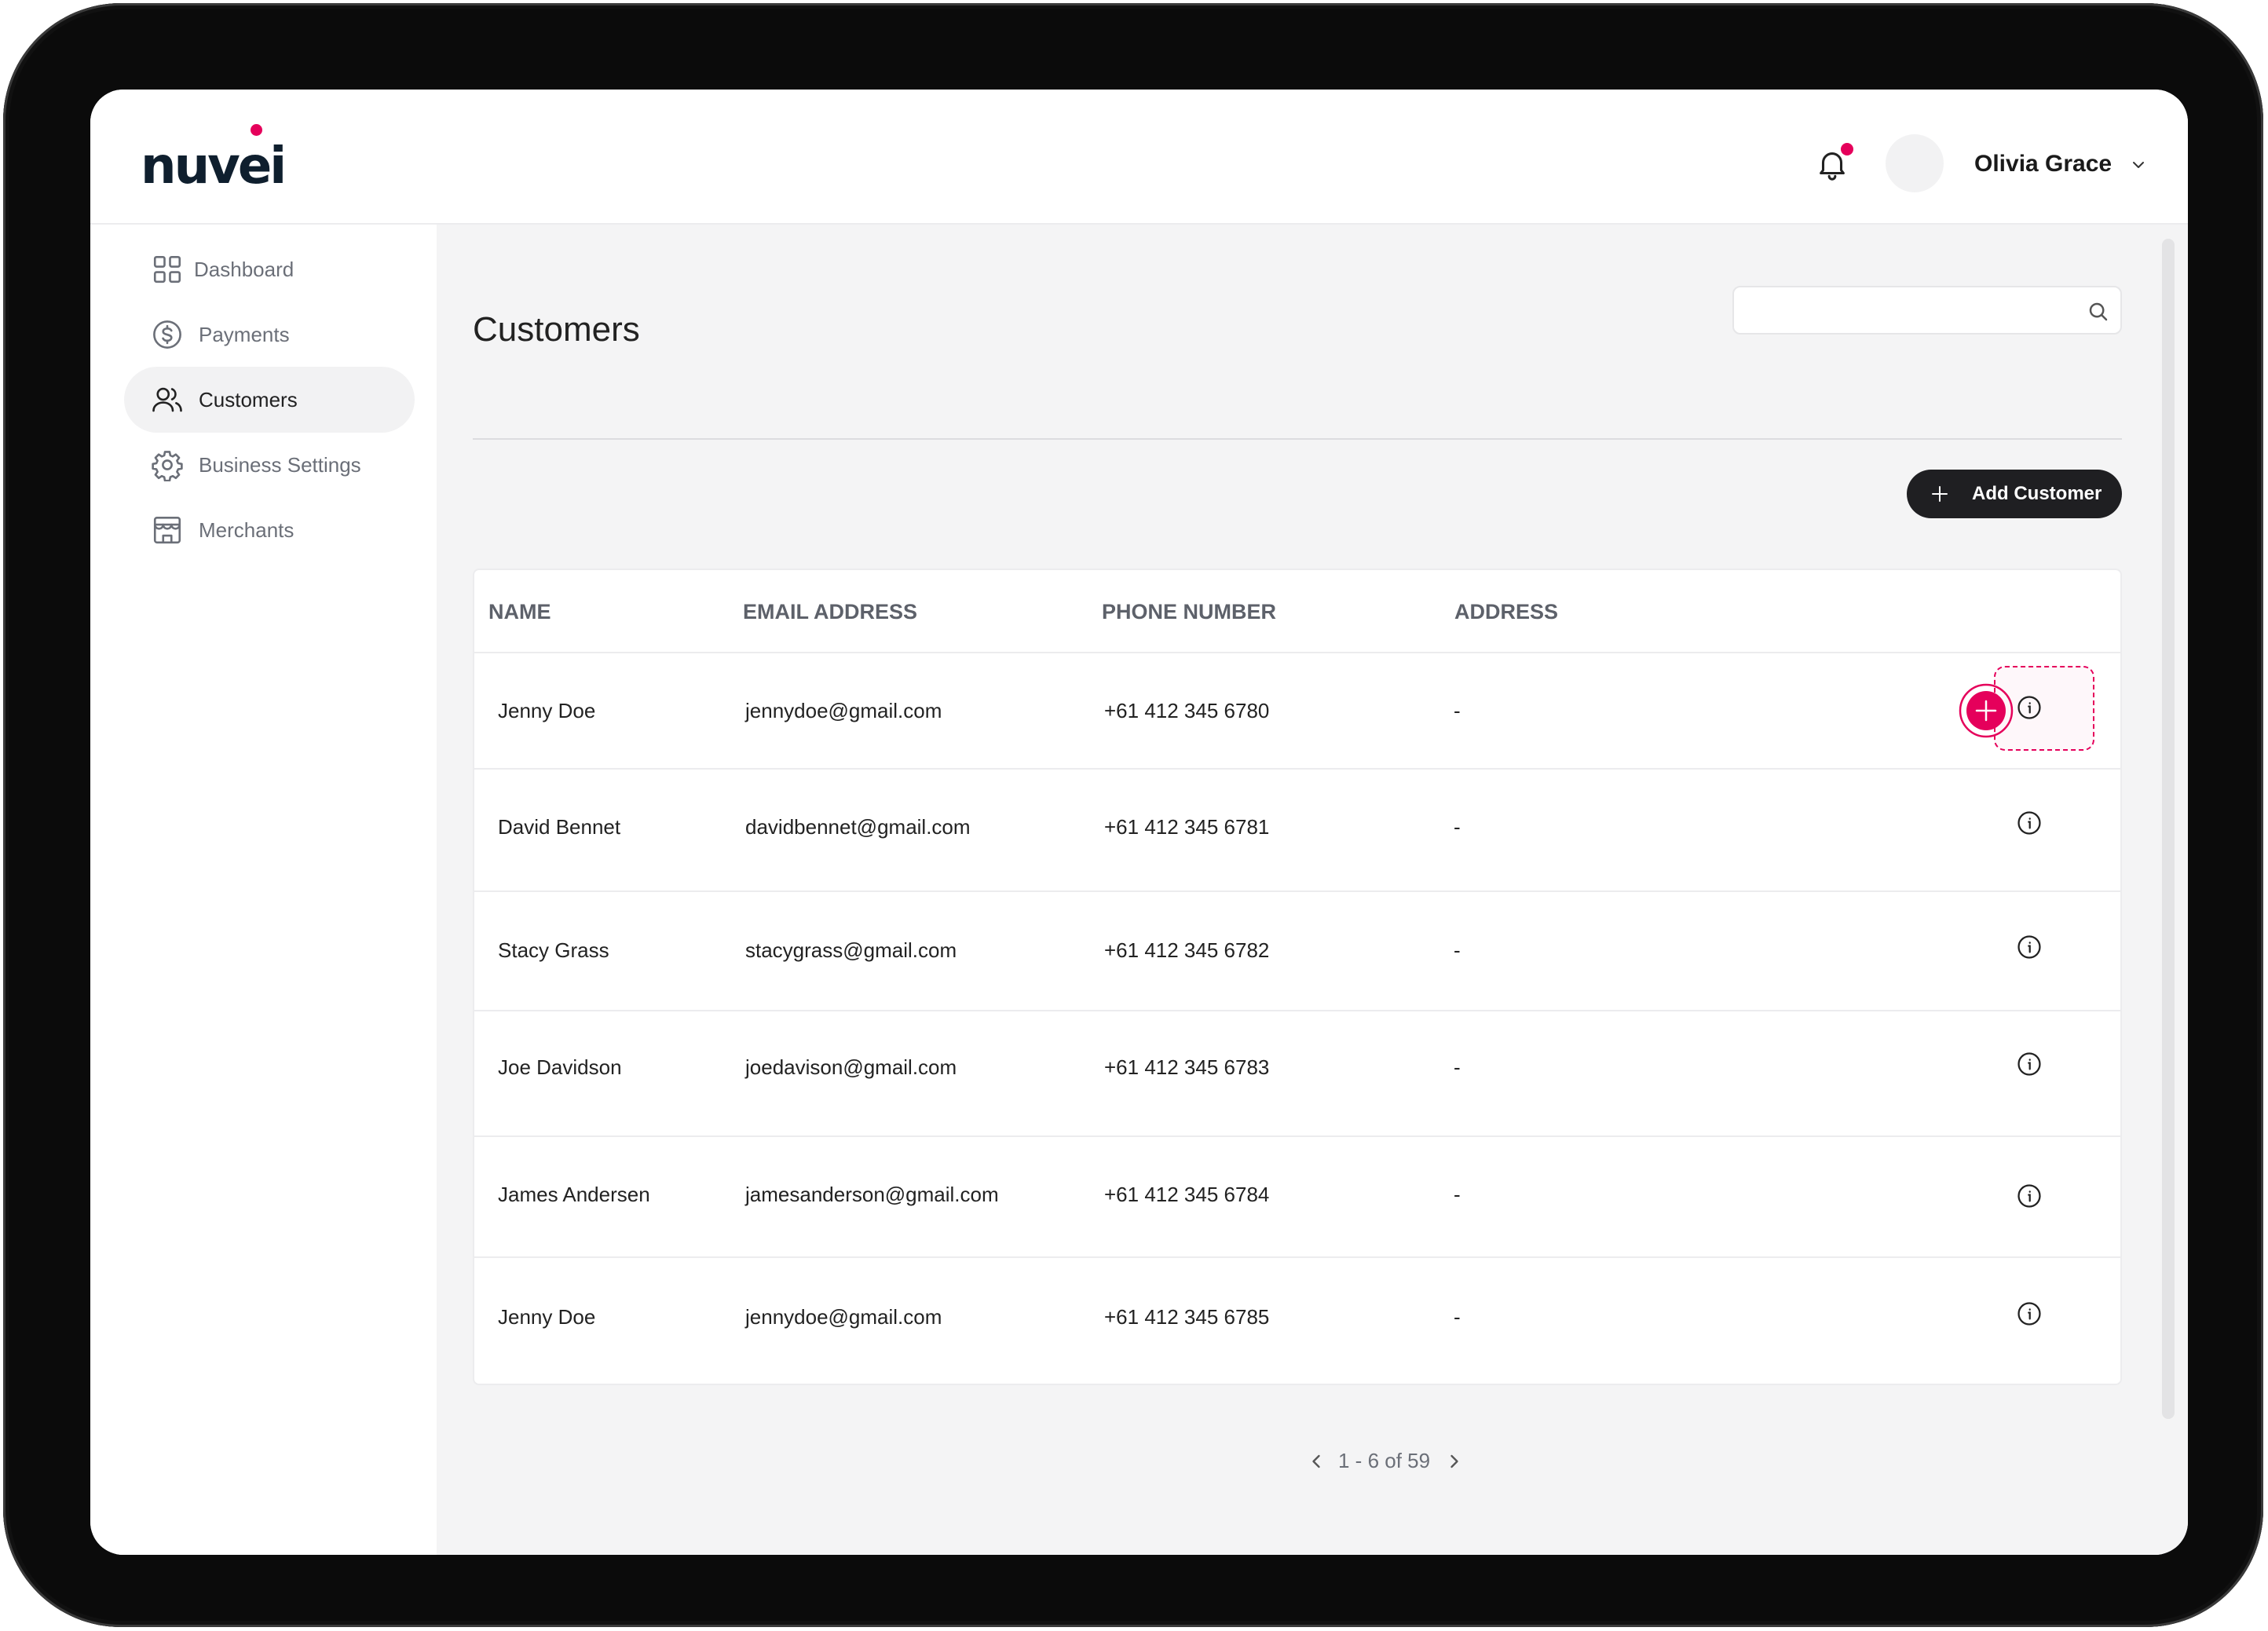 This screenshot has width=2268, height=1631. What do you see at coordinates (1187, 1195) in the screenshot?
I see `cell-phone: +61 412 345 6784` at bounding box center [1187, 1195].